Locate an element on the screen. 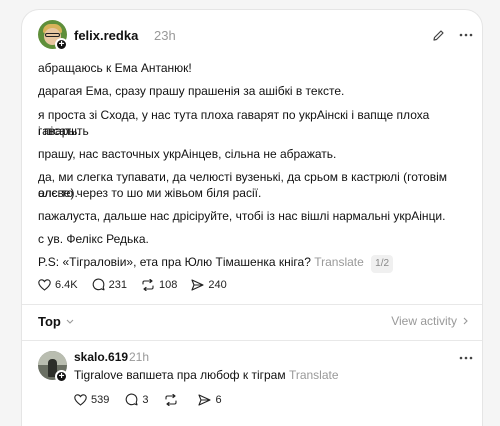 Image resolution: width=500 pixels, height=426 pixels. view-activity-link: View activity is located at coordinates (429, 321).